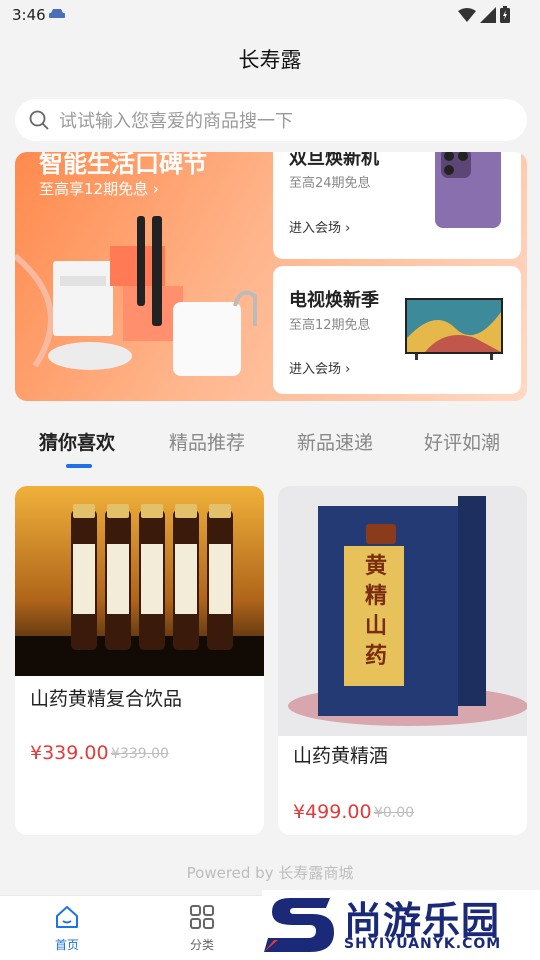 This screenshot has width=540, height=960. I want to click on phone-image, so click(468, 190).